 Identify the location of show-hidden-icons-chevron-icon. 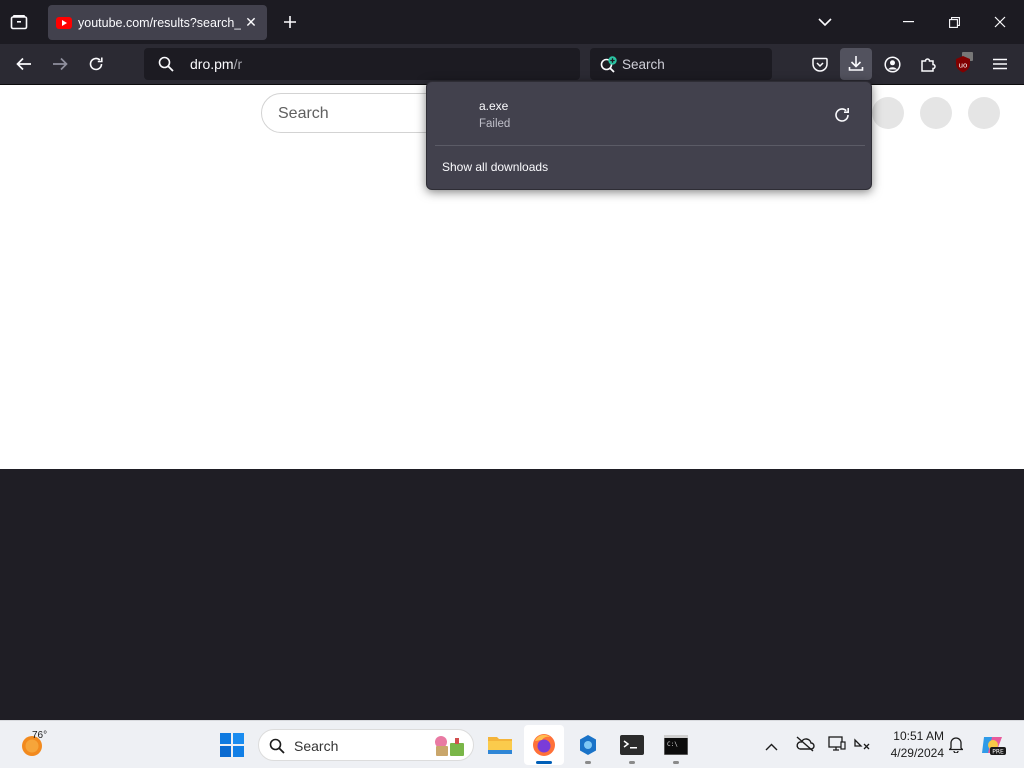
(771, 747).